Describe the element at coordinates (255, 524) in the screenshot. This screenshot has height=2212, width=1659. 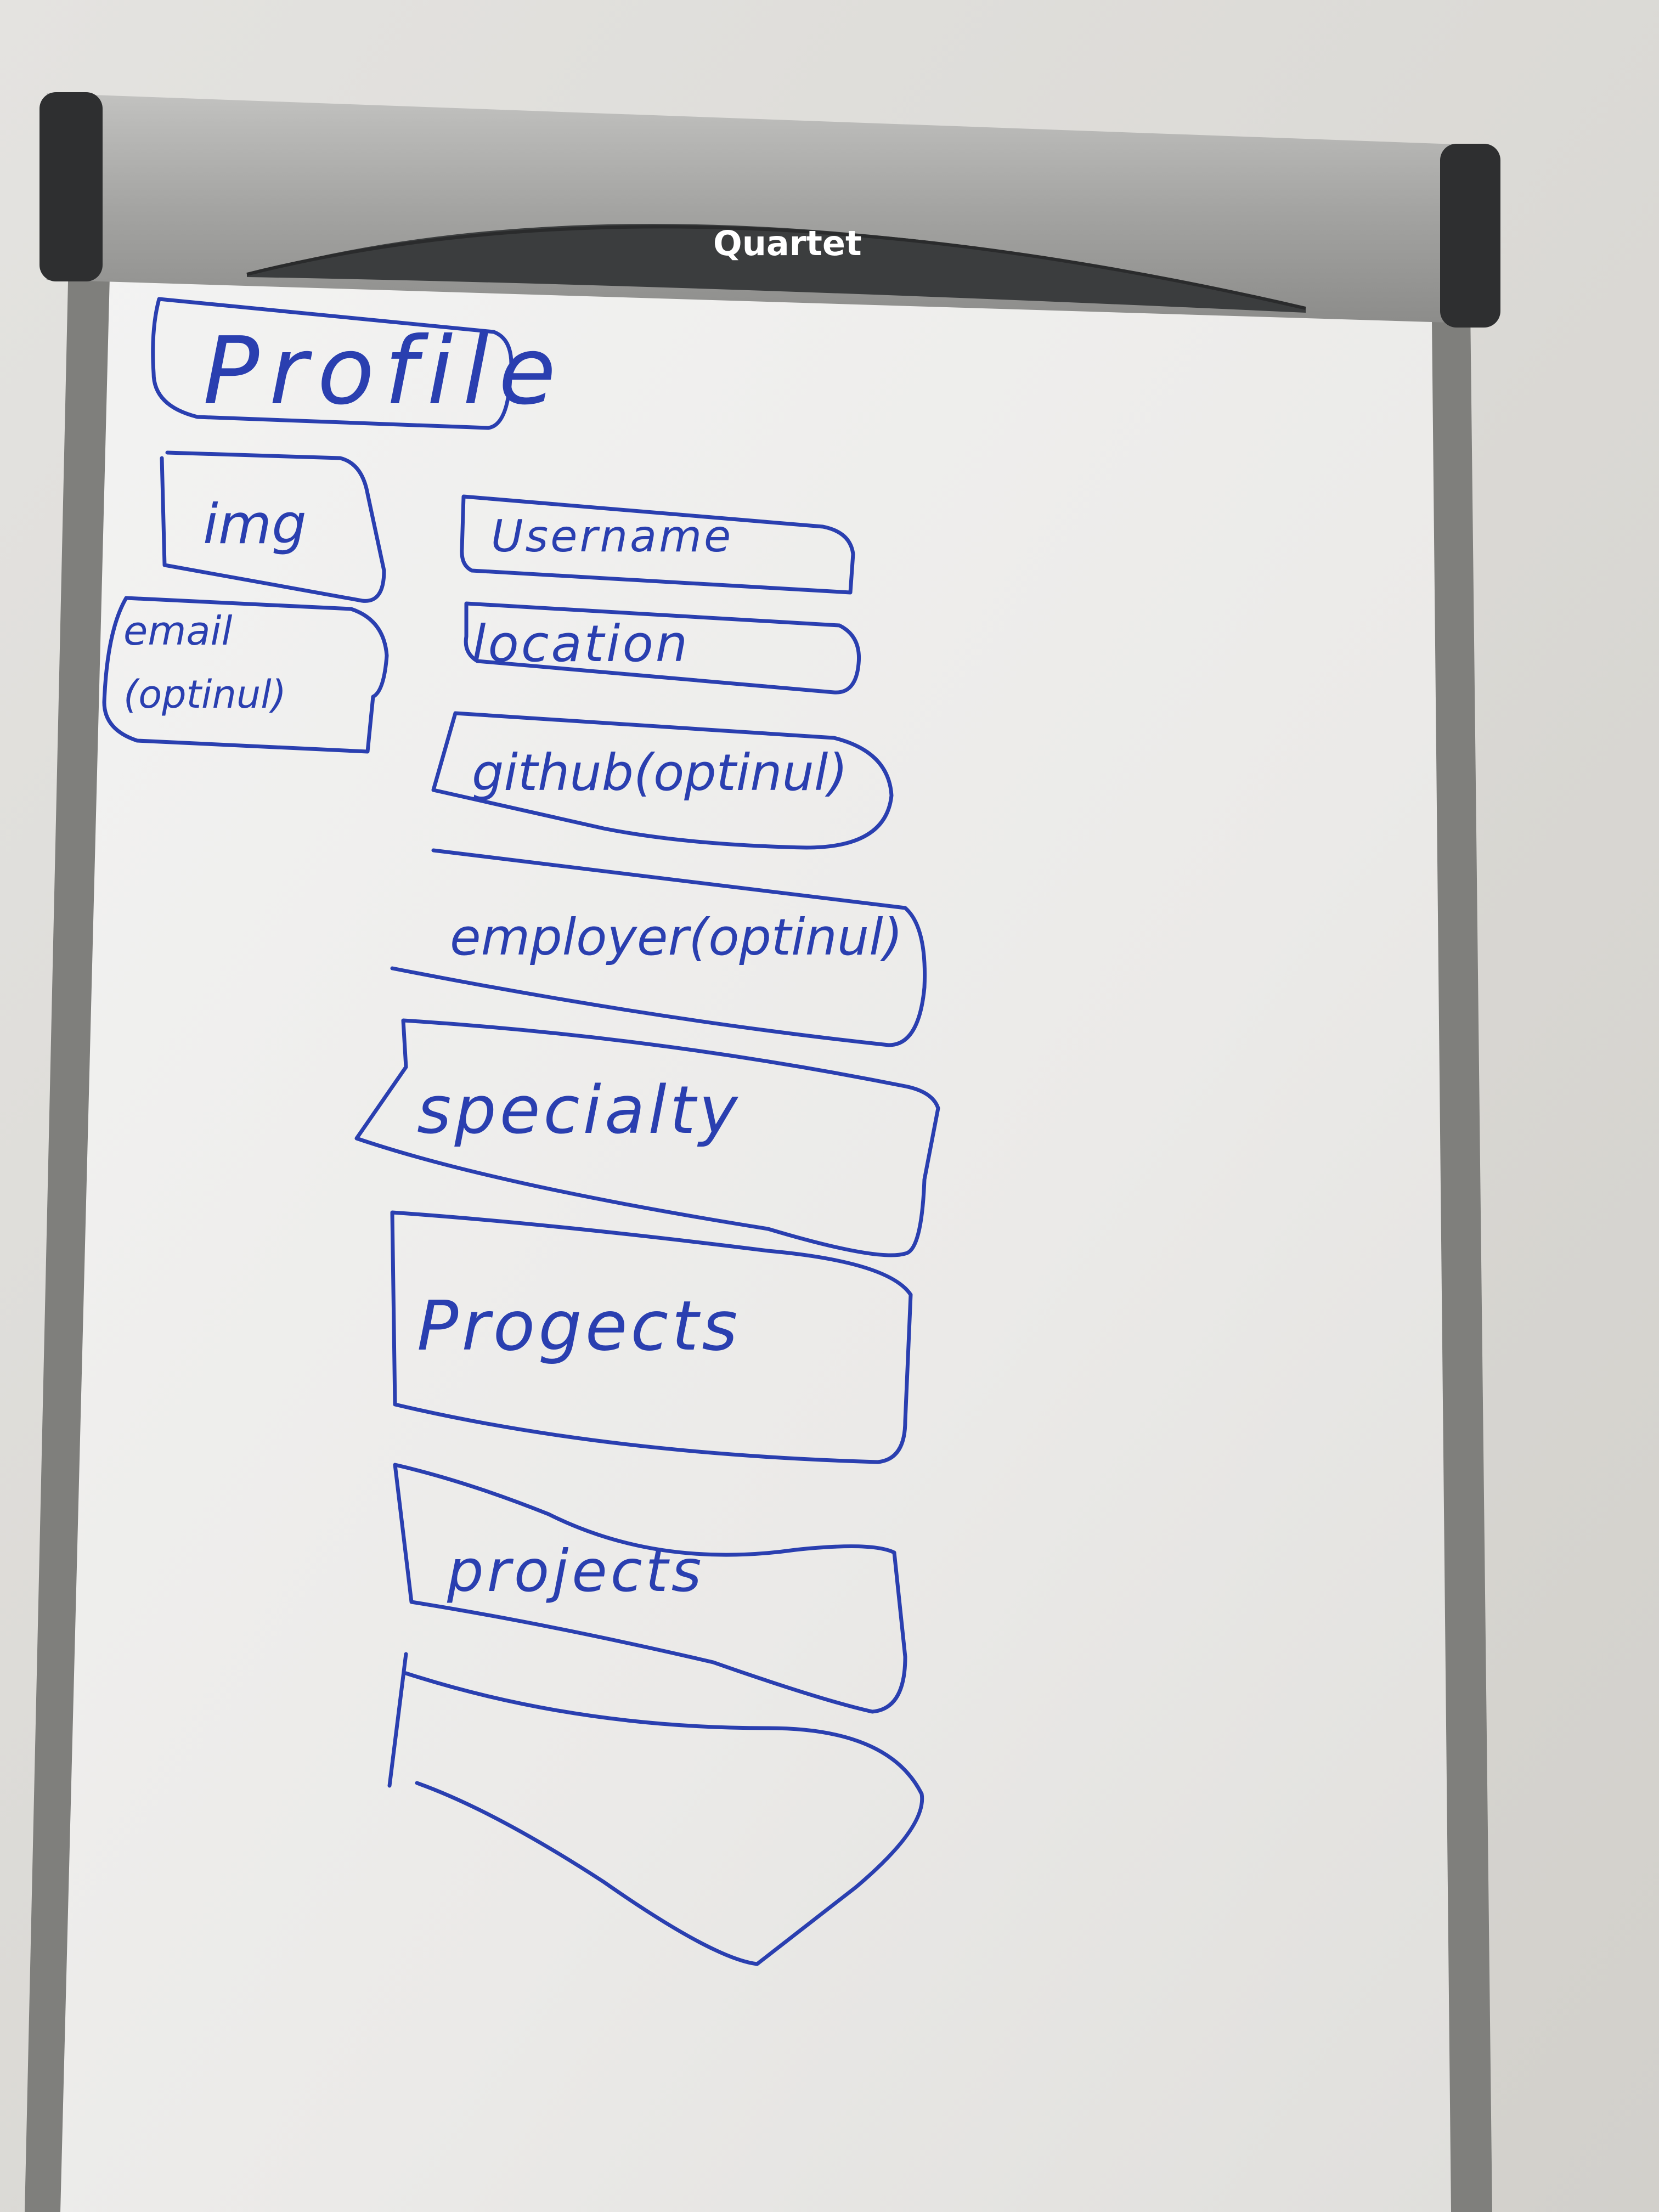
I see `image-label: img` at that location.